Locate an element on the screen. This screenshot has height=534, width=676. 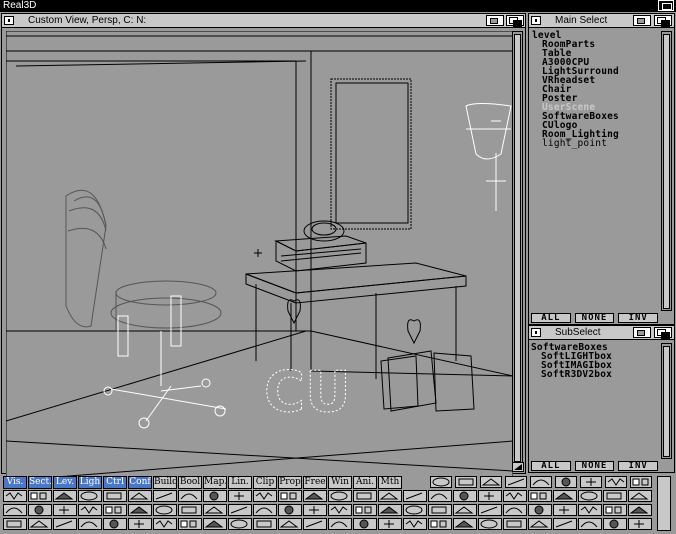
sub-select-all-button: ALL is located at coordinates (551, 466).